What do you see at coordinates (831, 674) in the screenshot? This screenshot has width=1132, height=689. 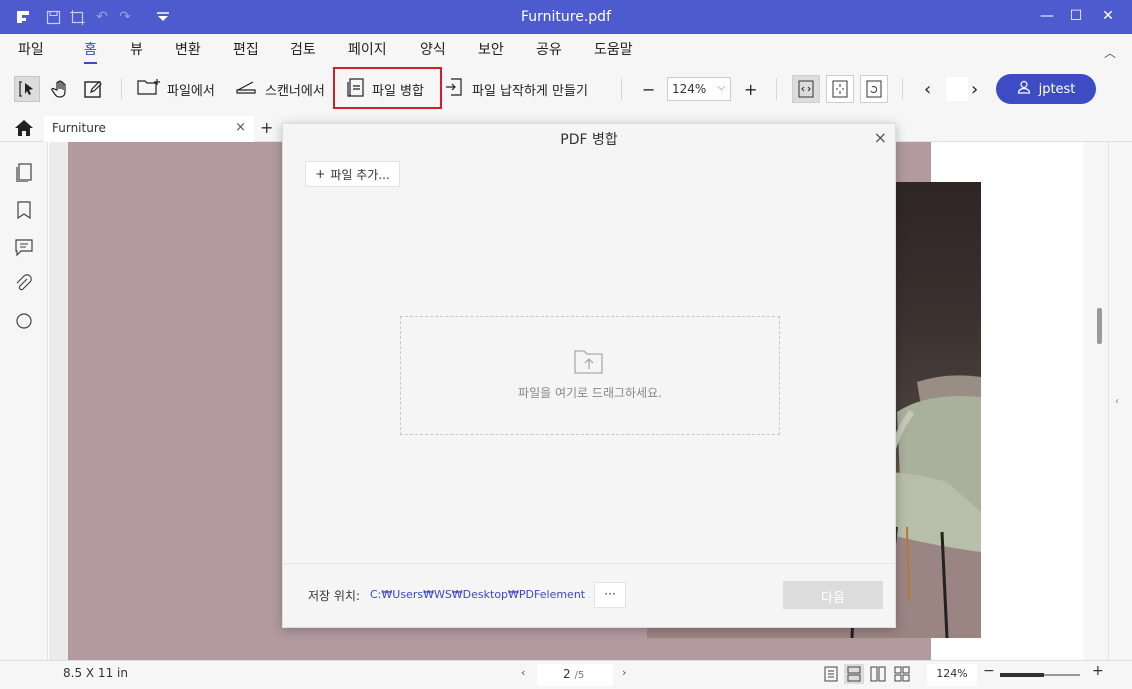 I see `single-page-view-icon` at bounding box center [831, 674].